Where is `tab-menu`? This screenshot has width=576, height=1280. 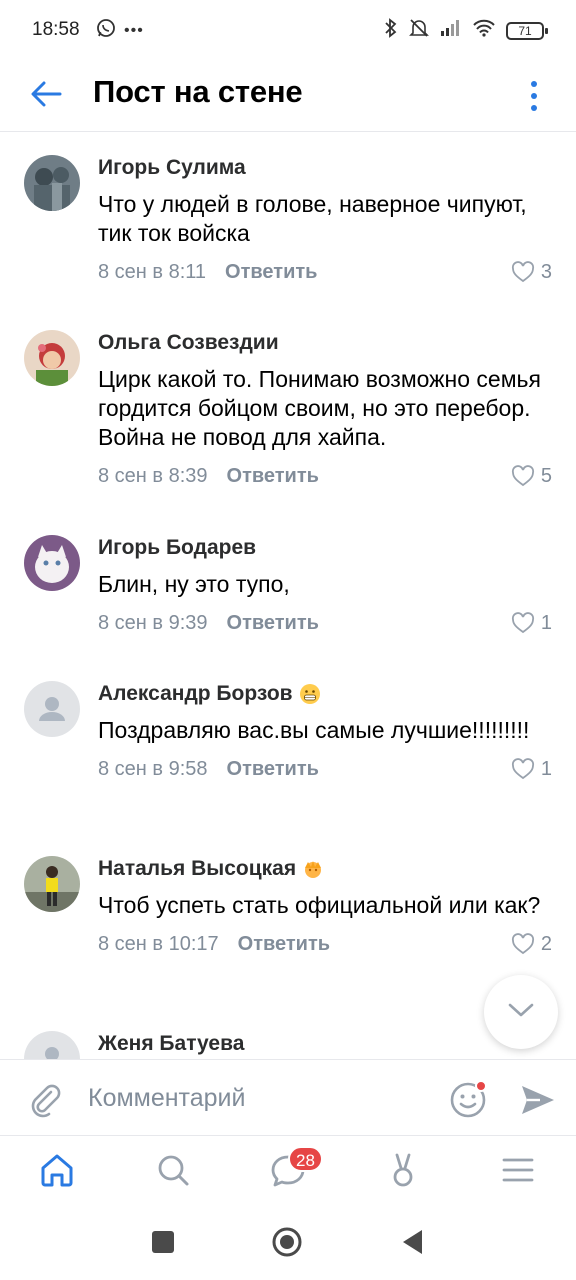
tab-menu is located at coordinates (518, 1172).